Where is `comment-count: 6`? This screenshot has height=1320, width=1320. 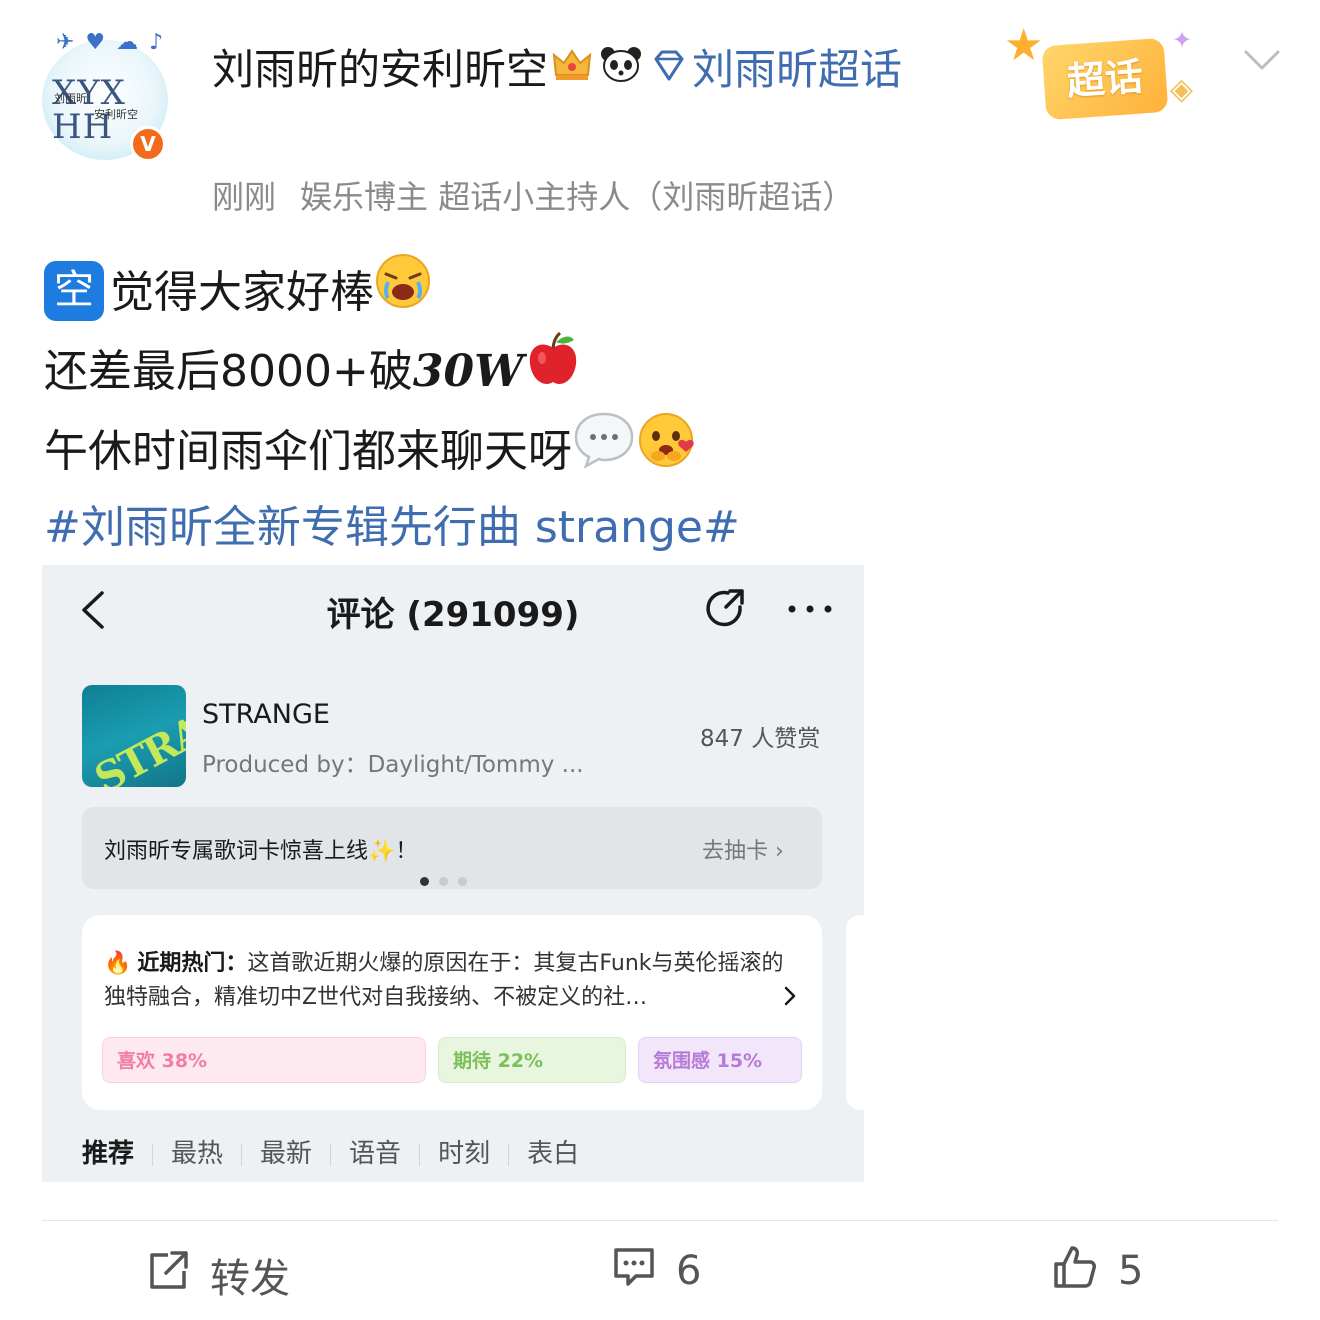
comment-count: 6 is located at coordinates (689, 1271).